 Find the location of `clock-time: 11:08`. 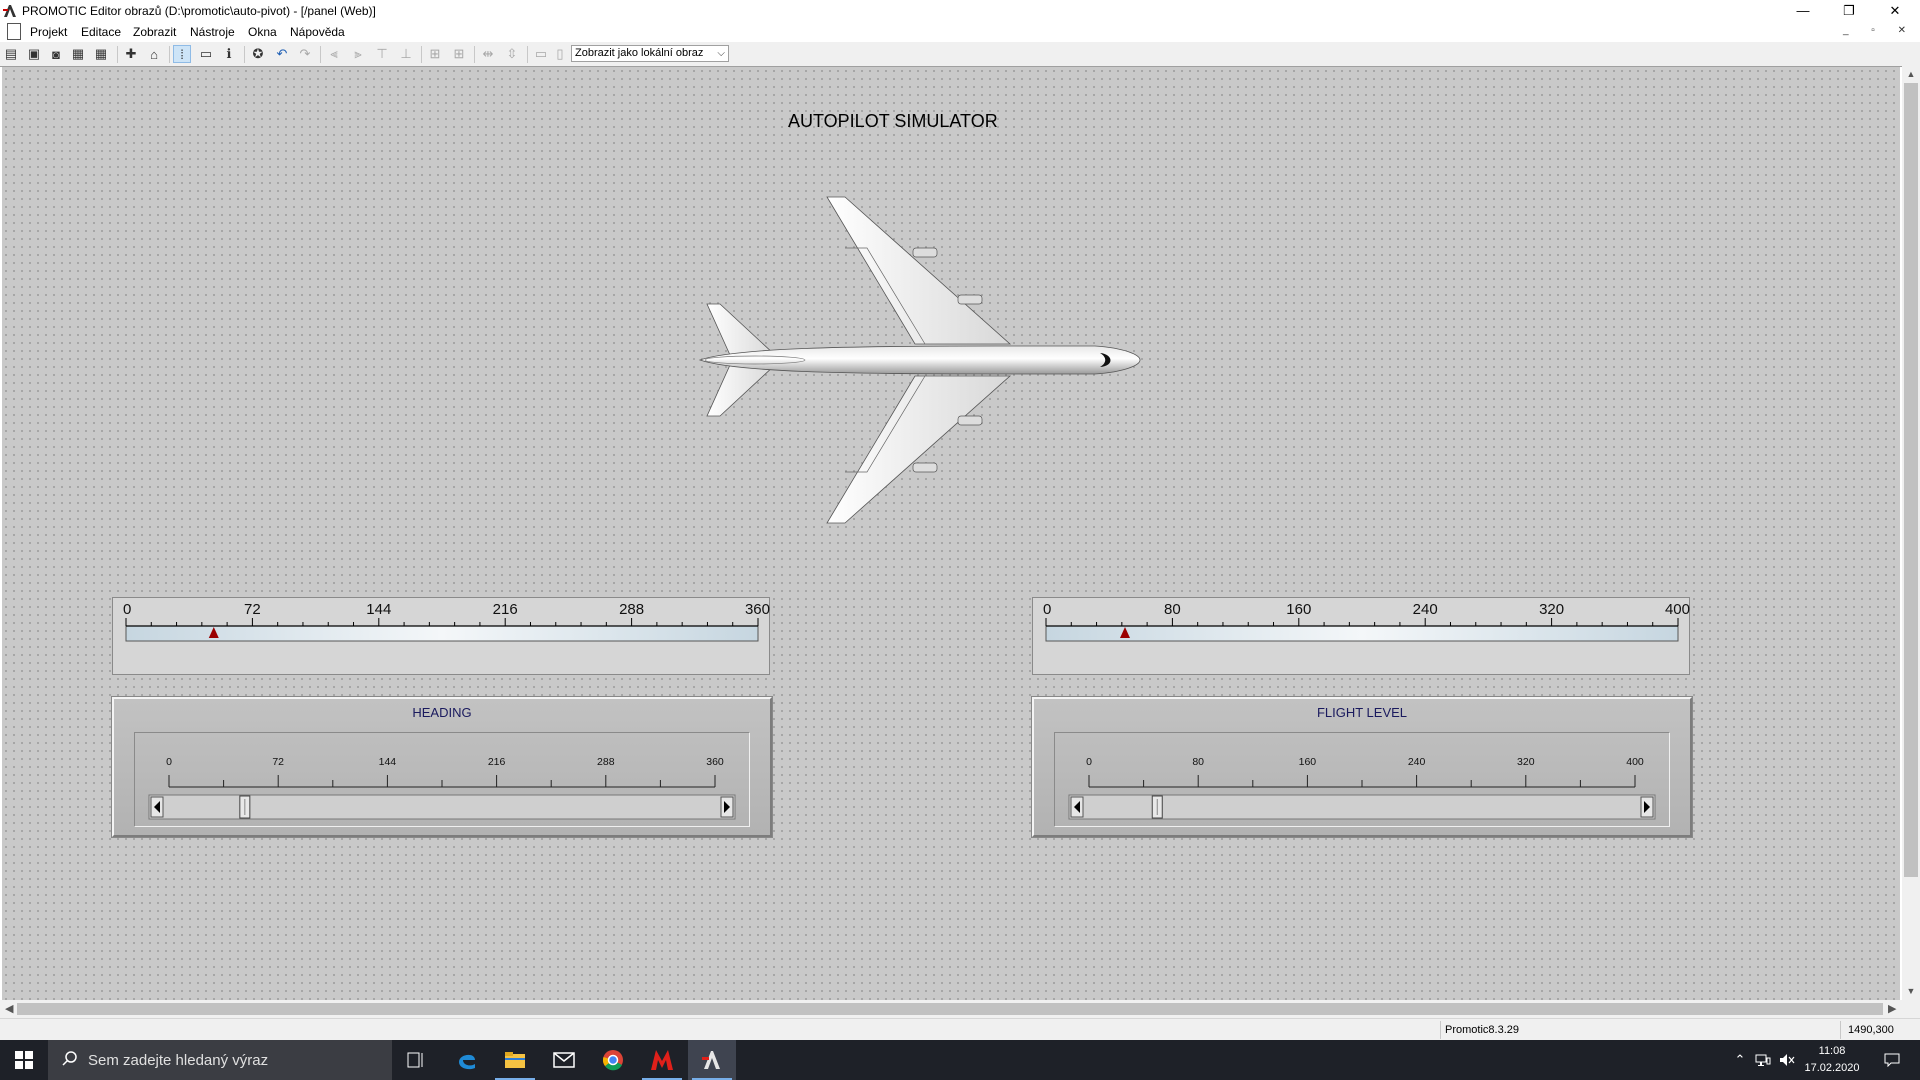

clock-time: 11:08 is located at coordinates (1832, 1051).